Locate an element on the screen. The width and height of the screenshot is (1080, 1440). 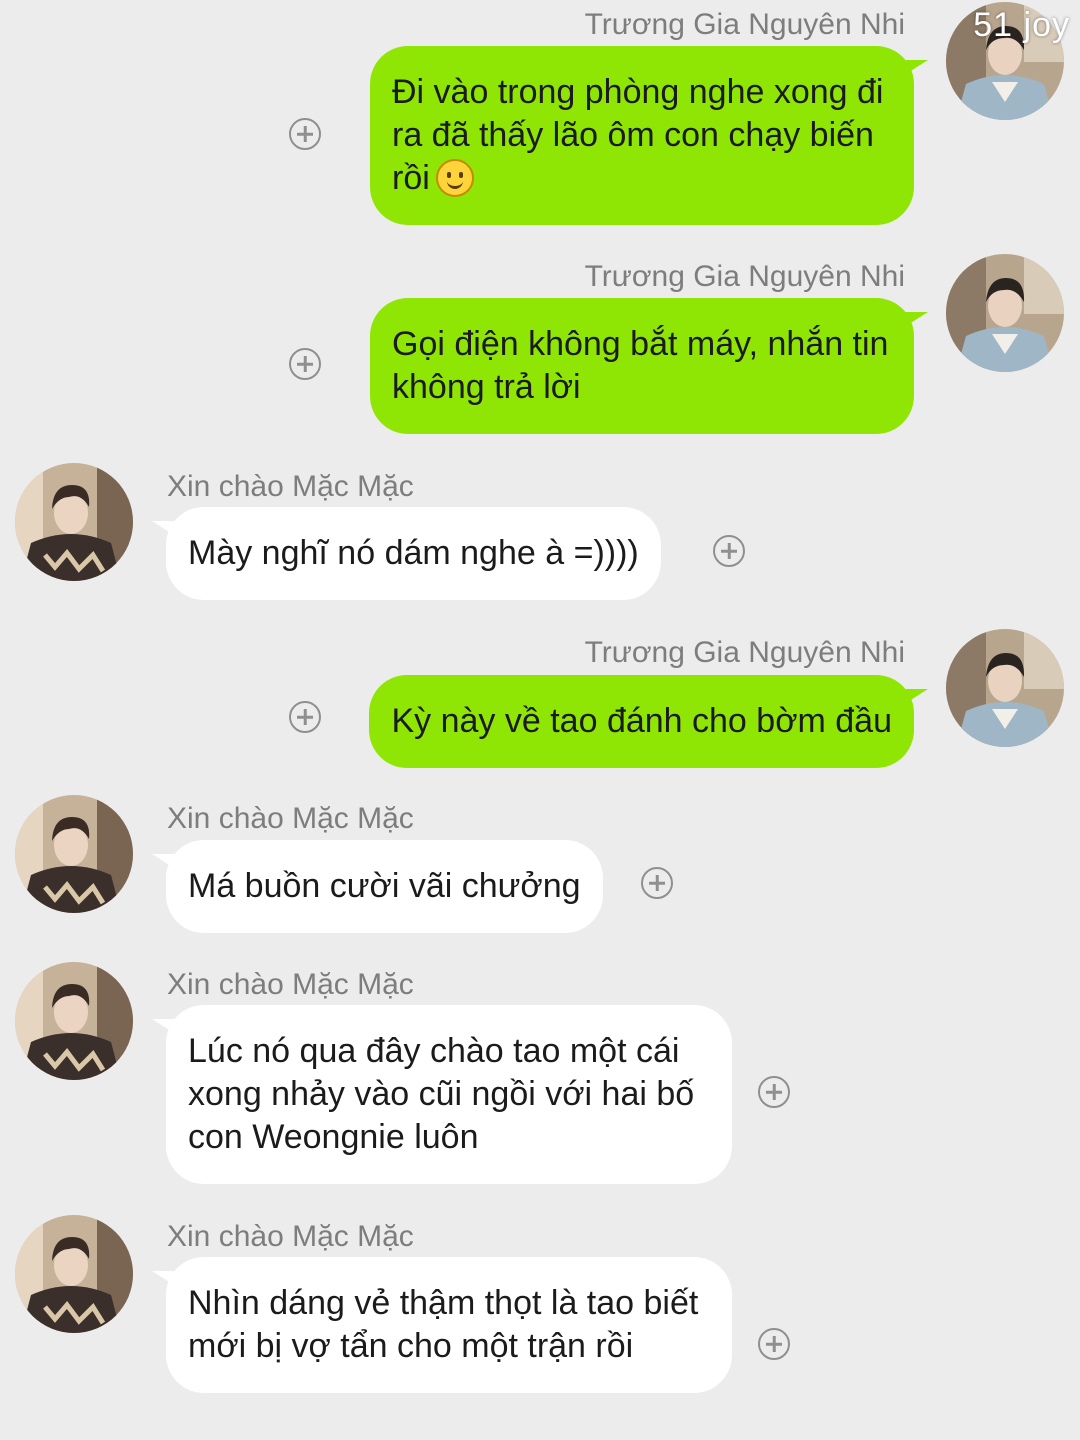
message-bubble: Kỳ này về tao đánh cho bờm đầu is located at coordinates (648, 721).